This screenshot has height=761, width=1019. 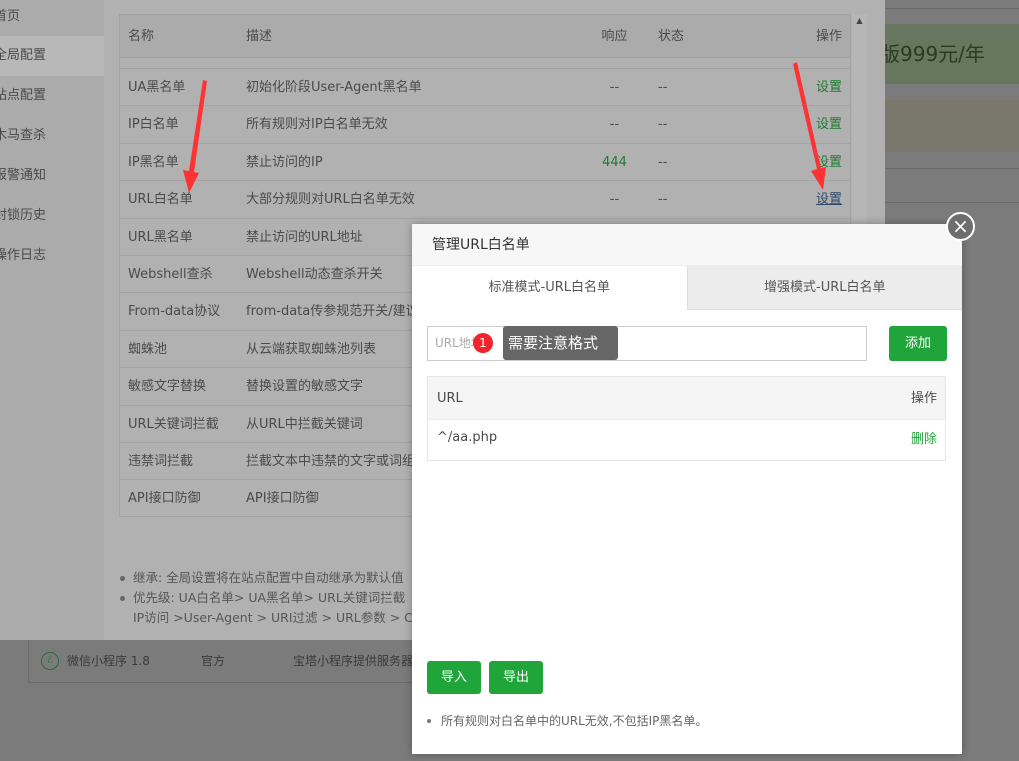 What do you see at coordinates (918, 343) in the screenshot?
I see `add-button: 添加` at bounding box center [918, 343].